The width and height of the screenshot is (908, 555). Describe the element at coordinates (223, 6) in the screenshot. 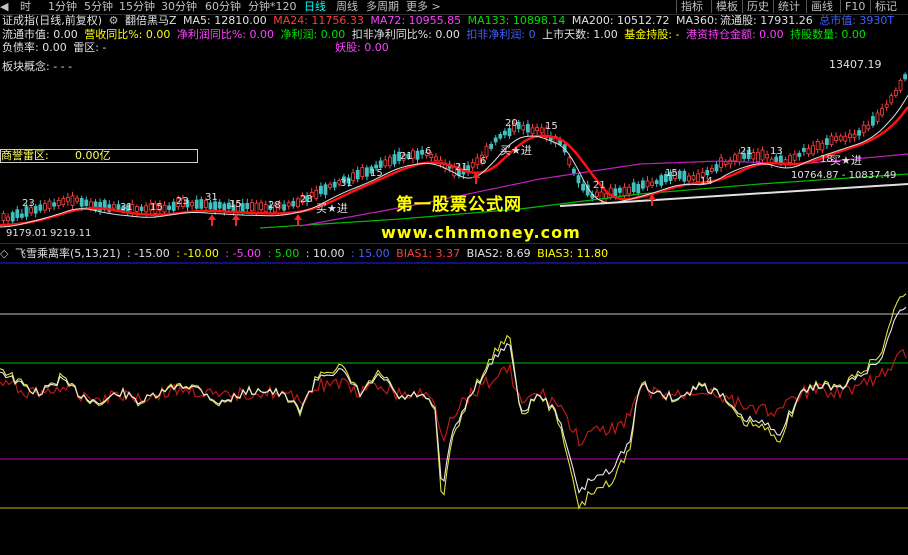

I see `period-tab-60min: 60分钟` at that location.